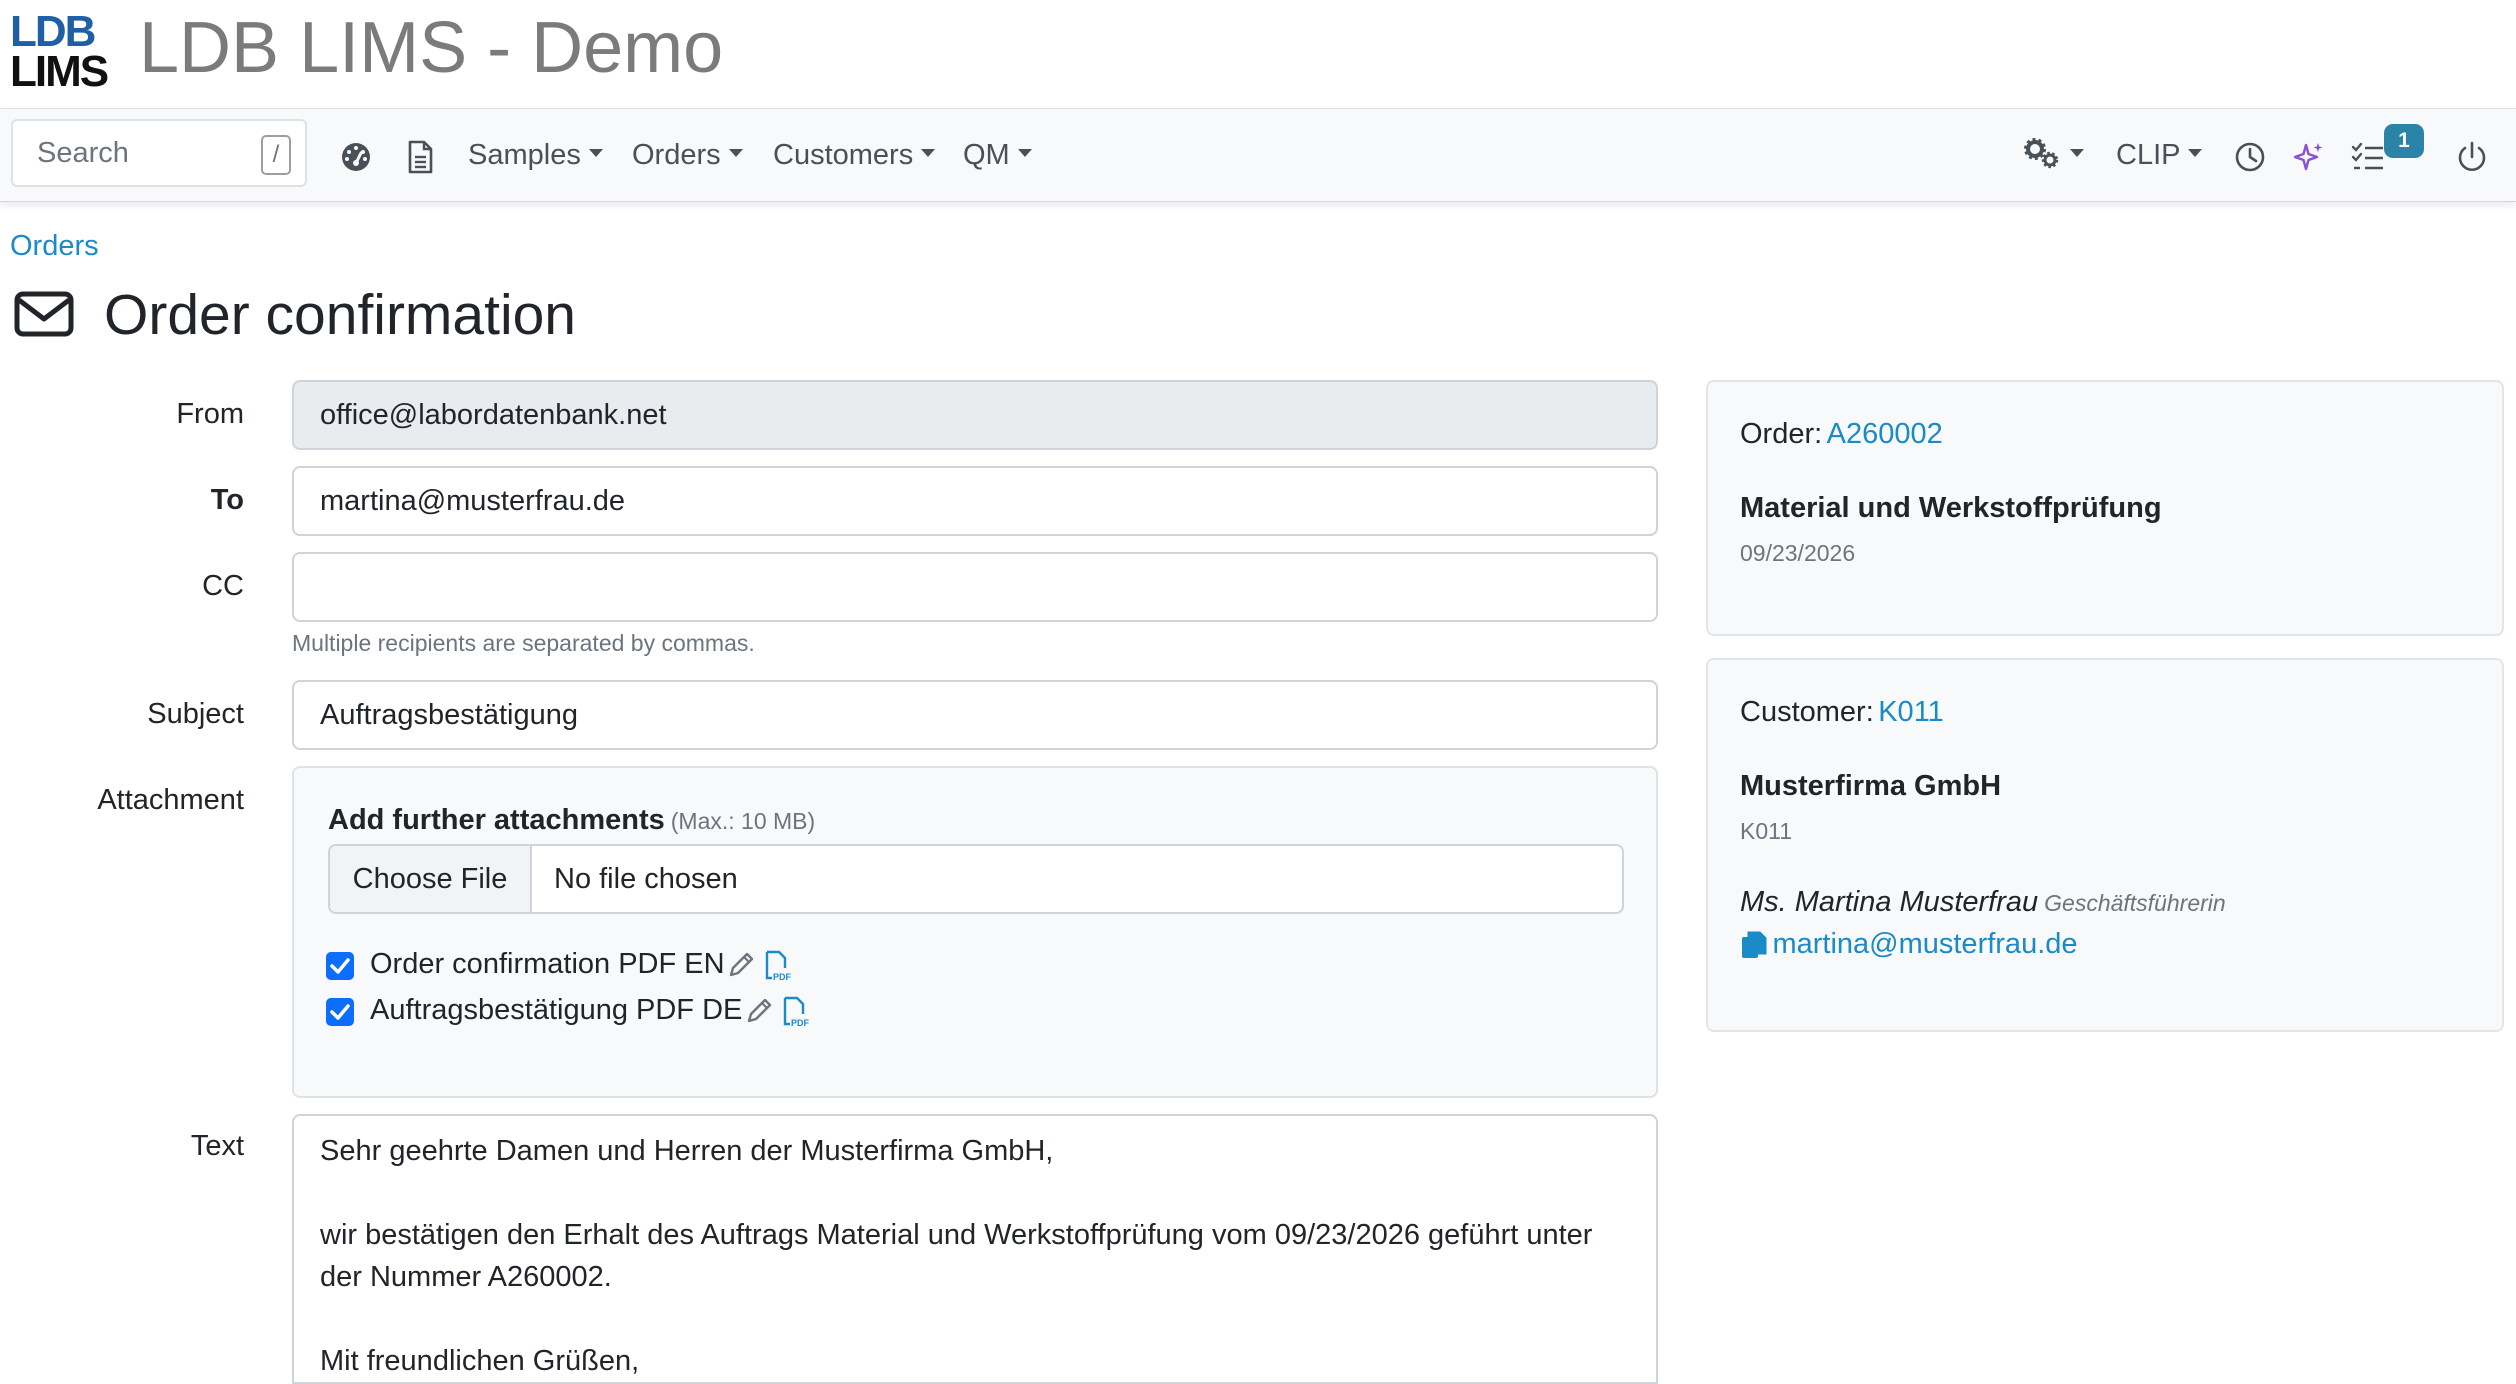 The width and height of the screenshot is (2516, 1384). What do you see at coordinates (227, 500) in the screenshot?
I see `to-label: To` at bounding box center [227, 500].